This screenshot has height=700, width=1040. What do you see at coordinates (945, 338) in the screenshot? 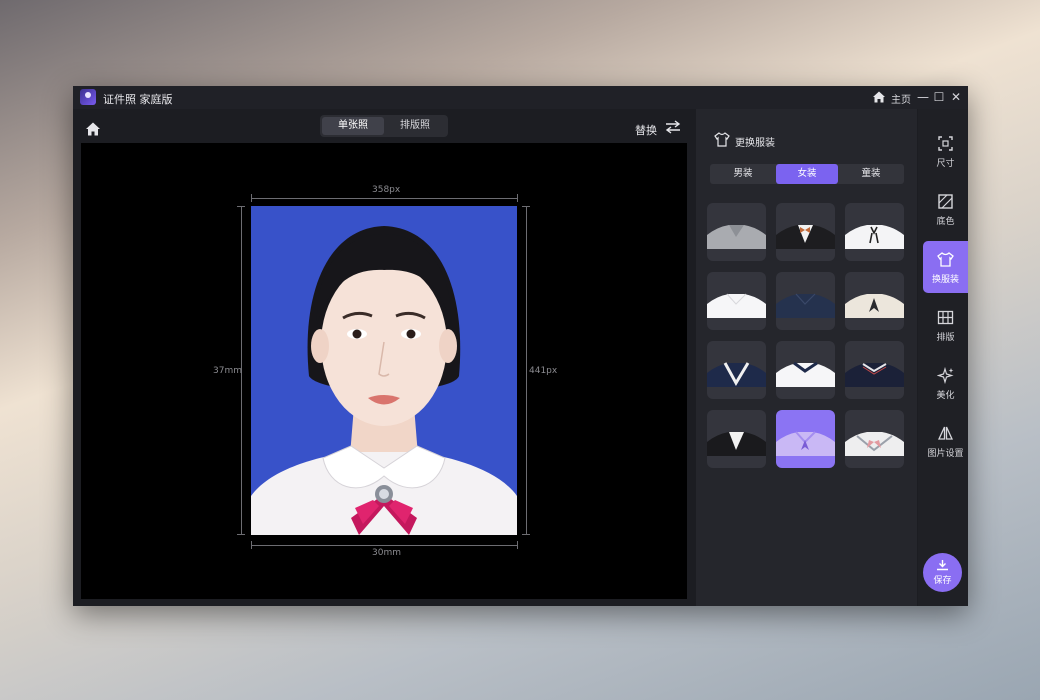
I see `sidebar-item-label: 排版` at bounding box center [945, 338].